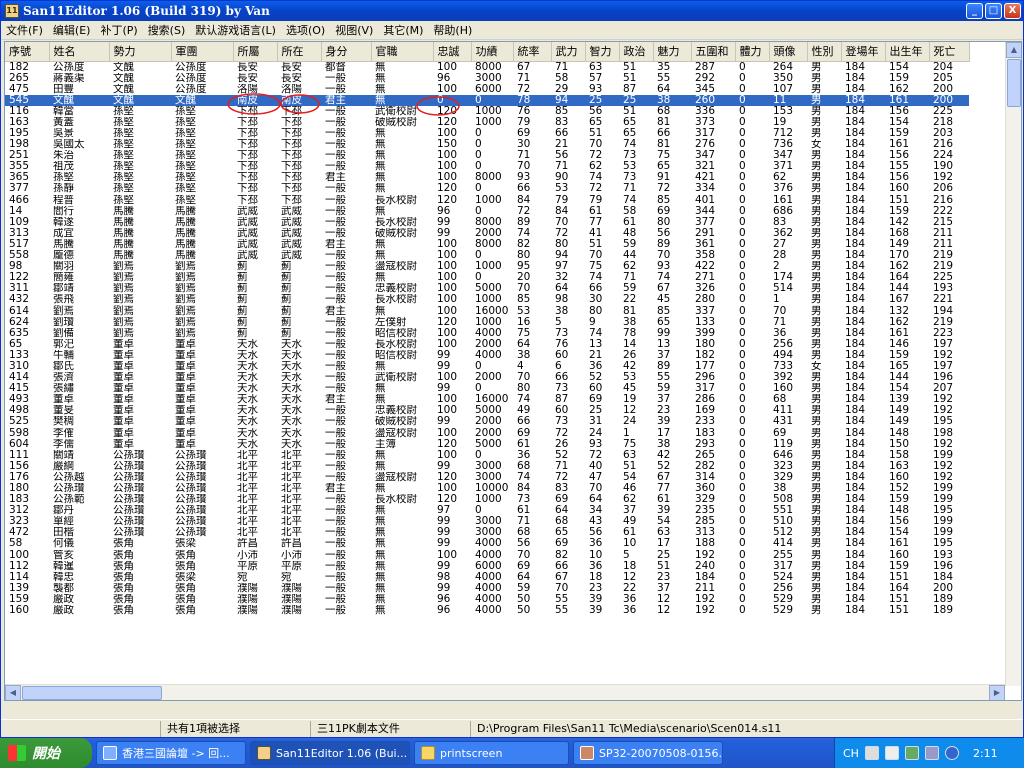  Describe the element at coordinates (993, 11) in the screenshot. I see `maximize-button: □` at that location.